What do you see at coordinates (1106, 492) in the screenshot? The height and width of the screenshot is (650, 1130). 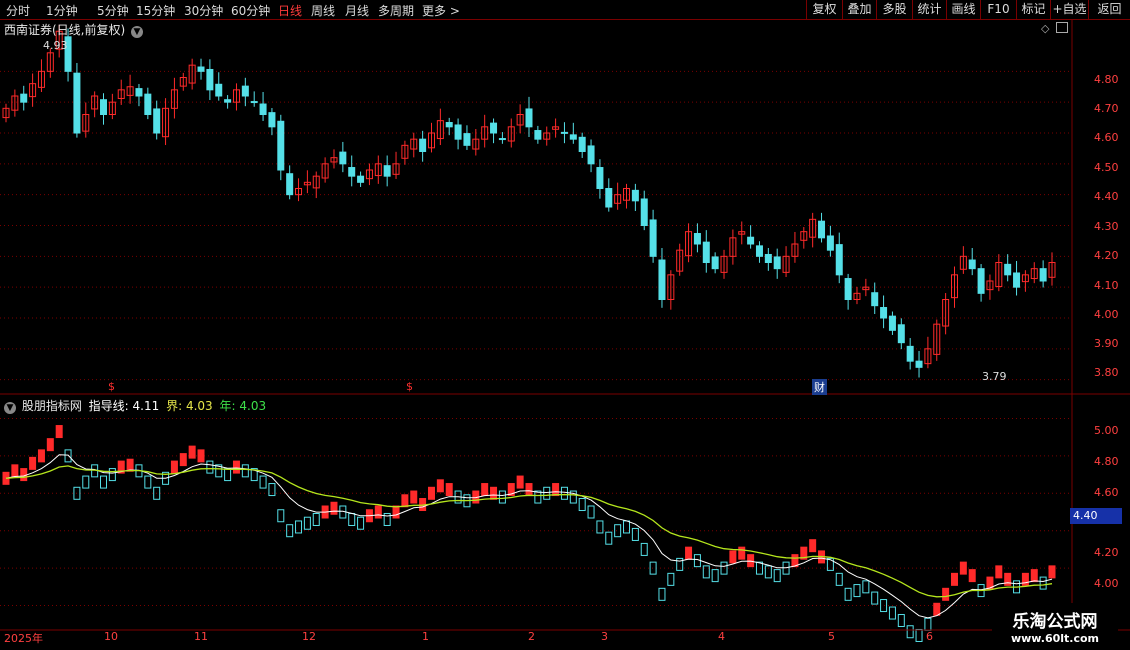 I see `indicator-tick: 4.60` at bounding box center [1106, 492].